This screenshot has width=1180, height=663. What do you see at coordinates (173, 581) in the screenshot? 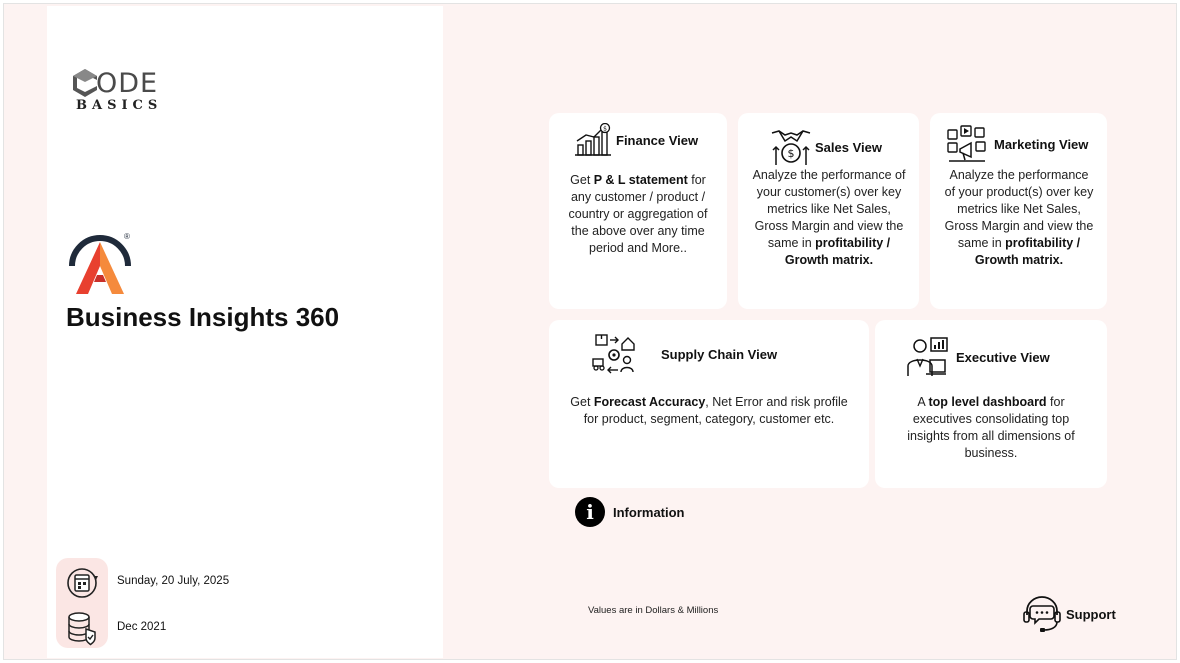
I see `current-date-label: Sunday, 20 July, 2025` at bounding box center [173, 581].